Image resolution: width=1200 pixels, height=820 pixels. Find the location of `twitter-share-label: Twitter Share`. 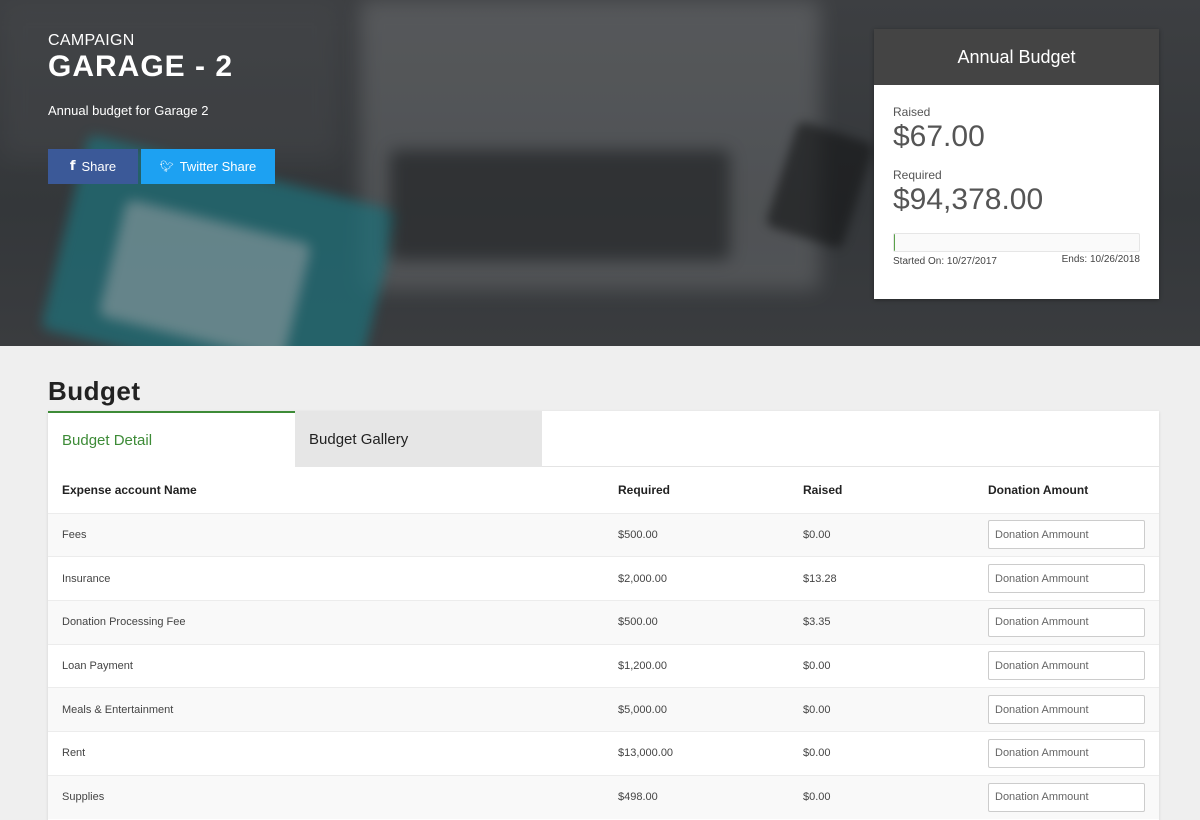

twitter-share-label: Twitter Share is located at coordinates (218, 166).